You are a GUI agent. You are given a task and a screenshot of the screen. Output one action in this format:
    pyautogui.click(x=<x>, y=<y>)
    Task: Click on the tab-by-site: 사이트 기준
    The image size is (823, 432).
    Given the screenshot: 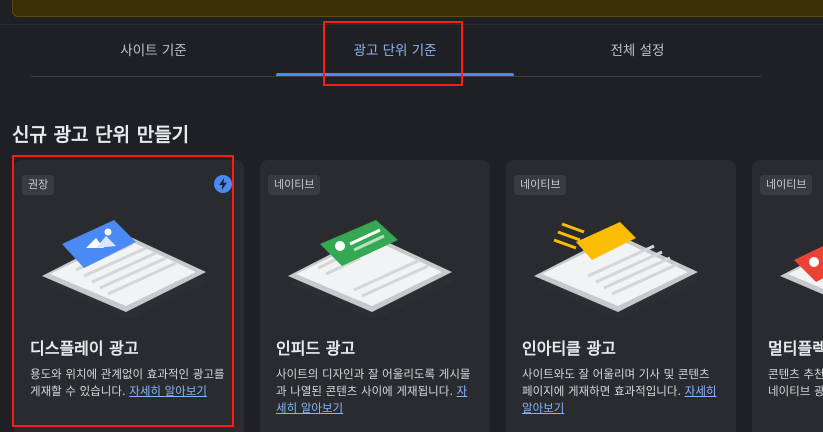 What is the action you would take?
    pyautogui.click(x=153, y=51)
    